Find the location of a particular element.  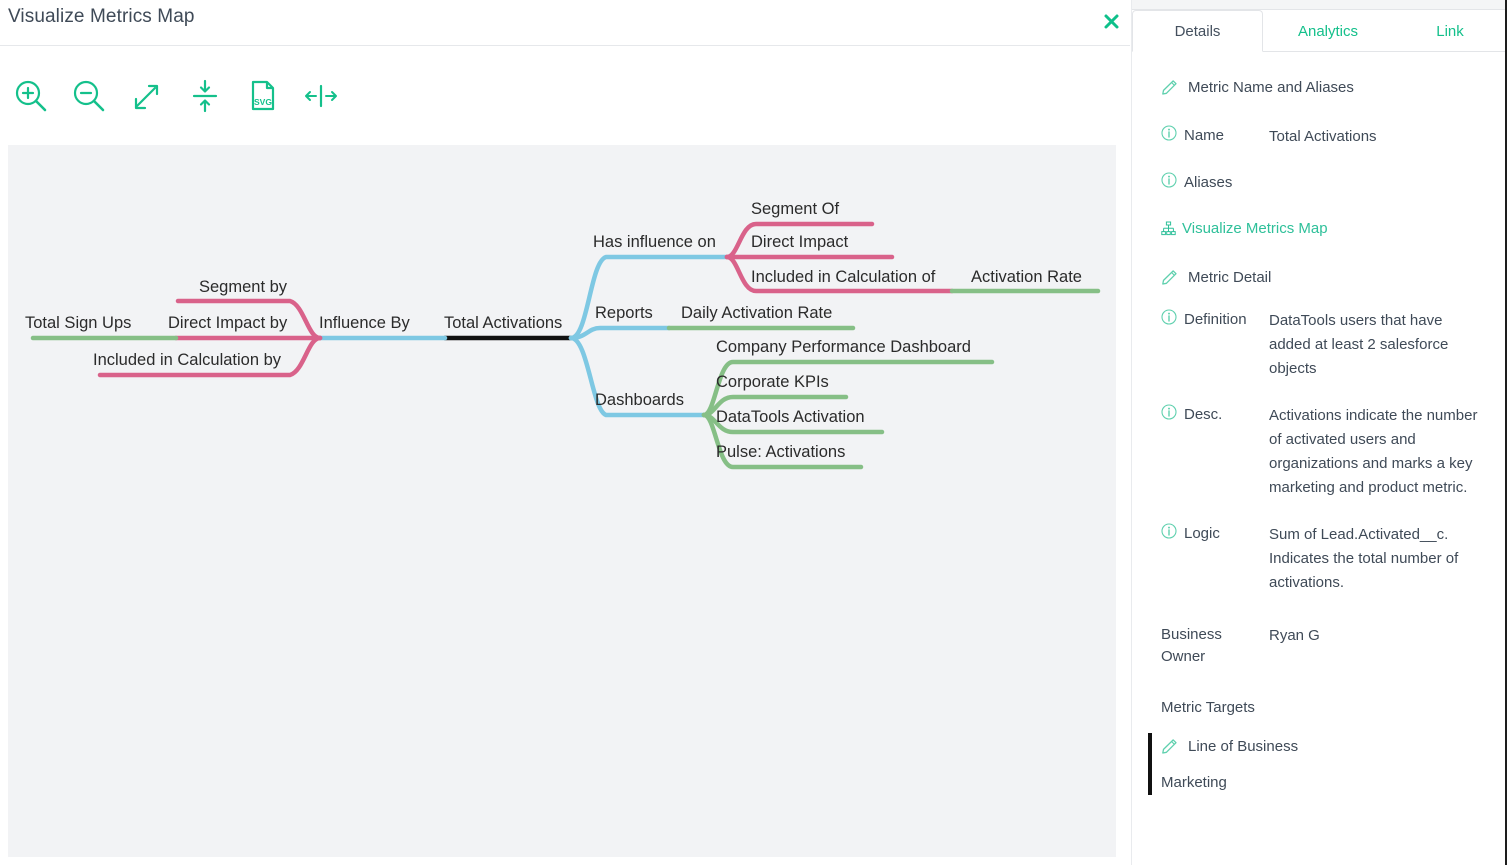

field-aliases-label-wrap: Aliases is located at coordinates (1215, 183).